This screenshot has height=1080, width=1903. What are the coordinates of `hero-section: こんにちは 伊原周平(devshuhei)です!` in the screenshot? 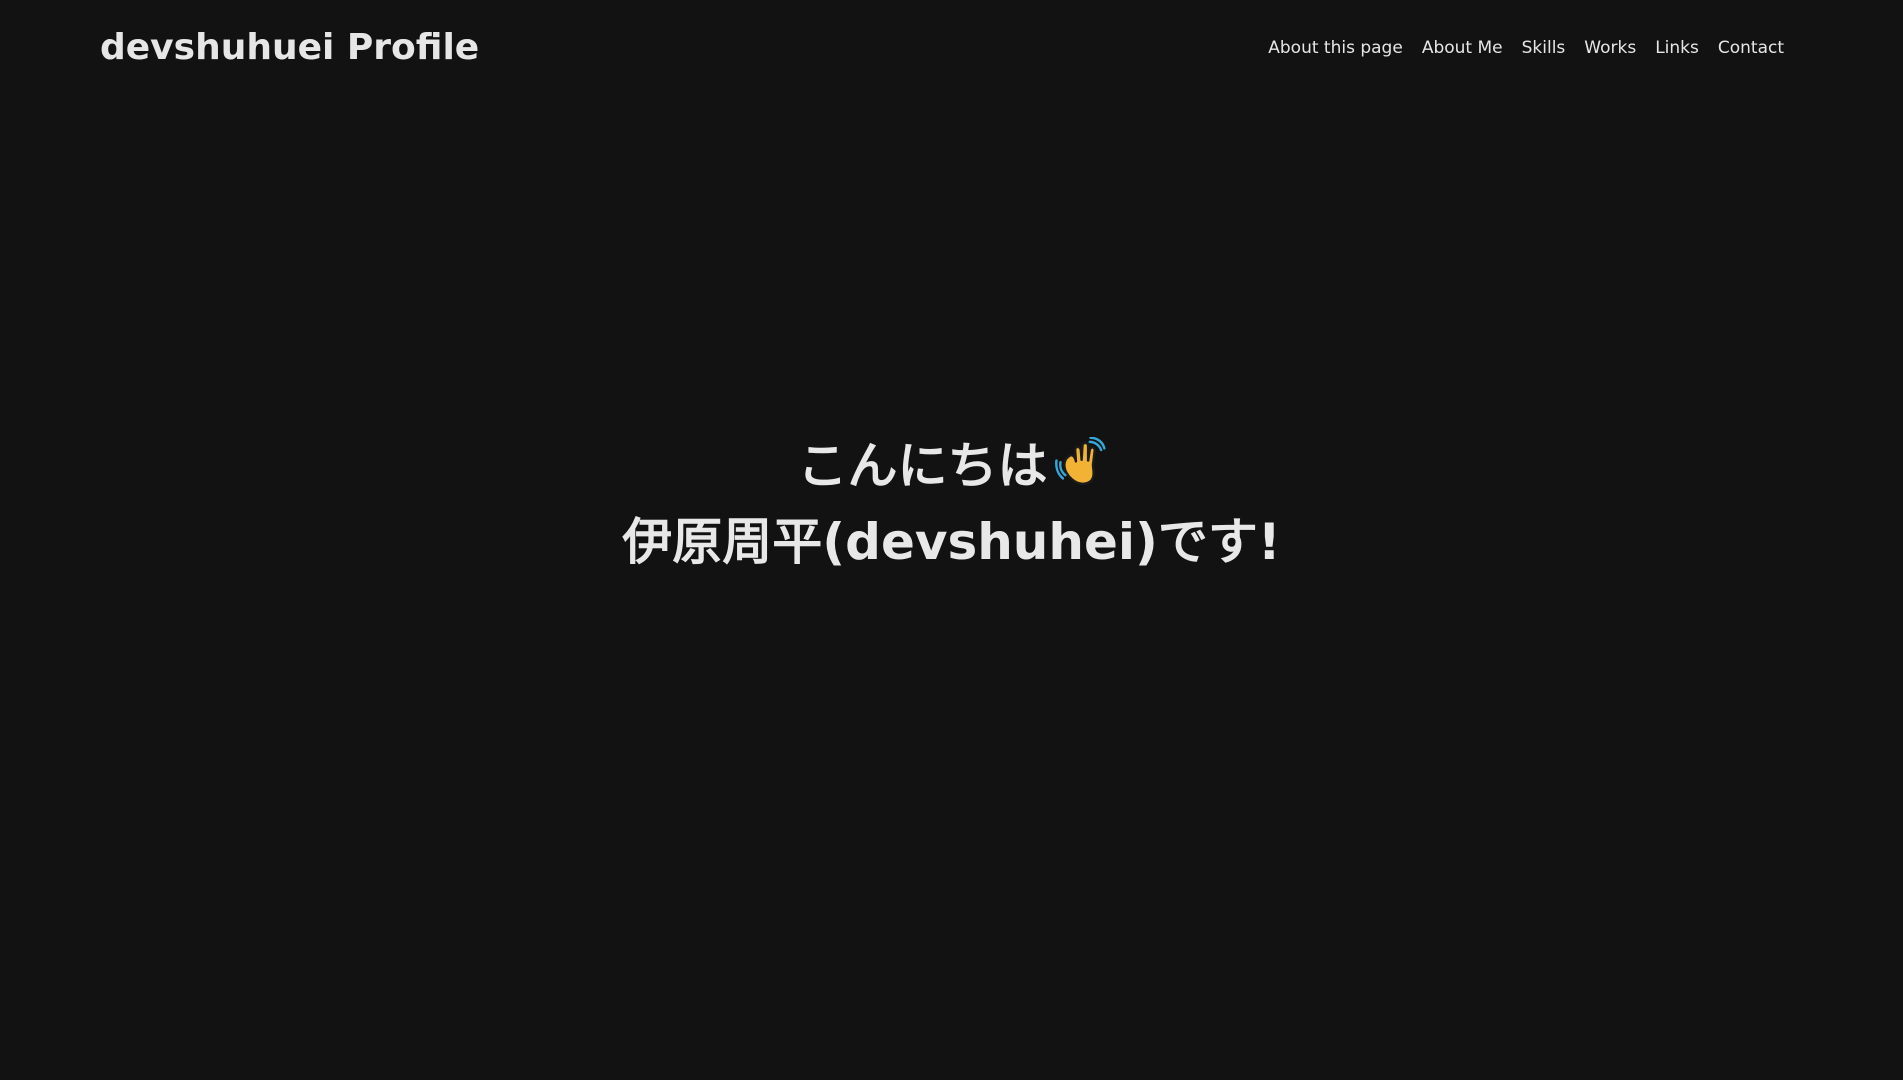 It's located at (951, 504).